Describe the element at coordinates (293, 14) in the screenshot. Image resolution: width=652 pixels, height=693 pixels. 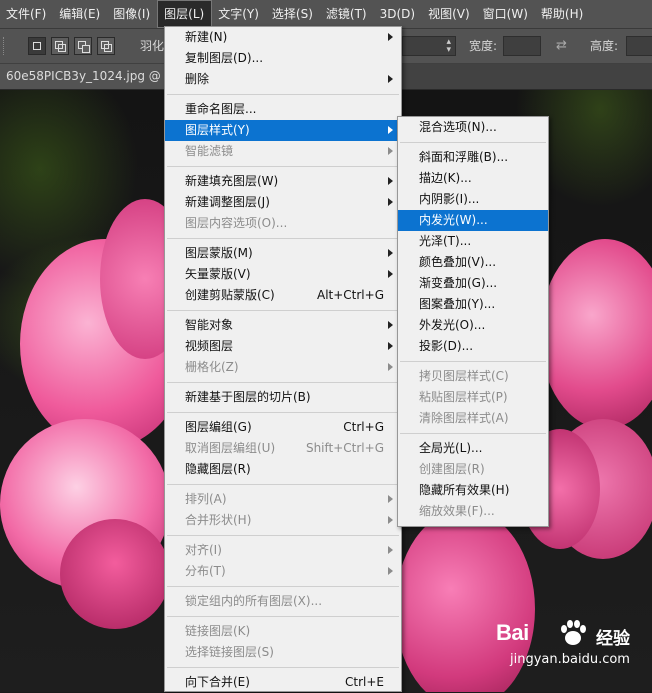
I see `menubar-item-5: 选择(S)` at that location.